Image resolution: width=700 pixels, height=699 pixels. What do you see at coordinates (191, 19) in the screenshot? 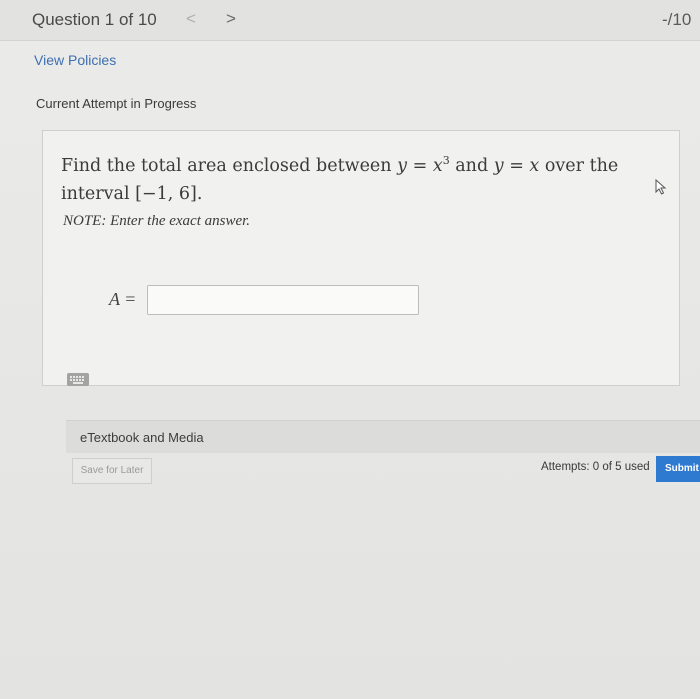
I see `chevron-left-icon: <` at bounding box center [191, 19].